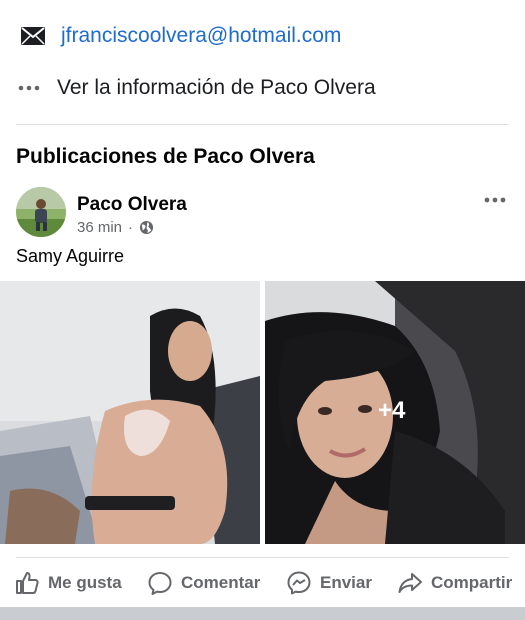 The image size is (525, 620). I want to click on section-title: Publicaciones de Paco Olvera, so click(165, 156).